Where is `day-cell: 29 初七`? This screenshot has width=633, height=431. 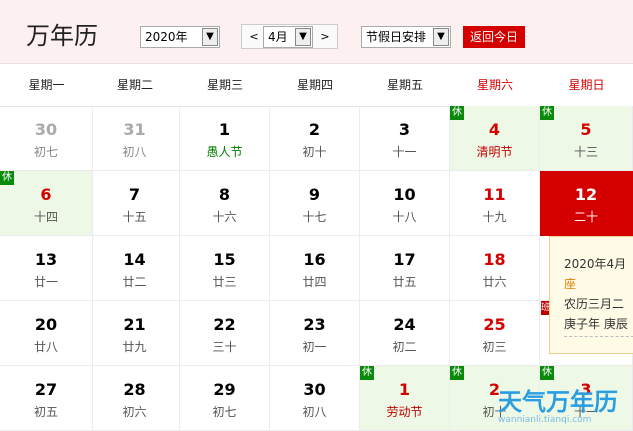 day-cell: 29 初七 is located at coordinates (225, 398).